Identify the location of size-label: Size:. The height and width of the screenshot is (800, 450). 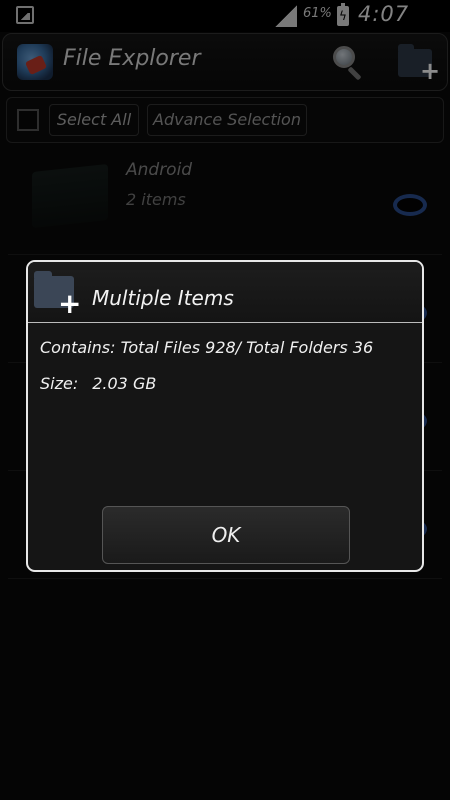
(59, 383).